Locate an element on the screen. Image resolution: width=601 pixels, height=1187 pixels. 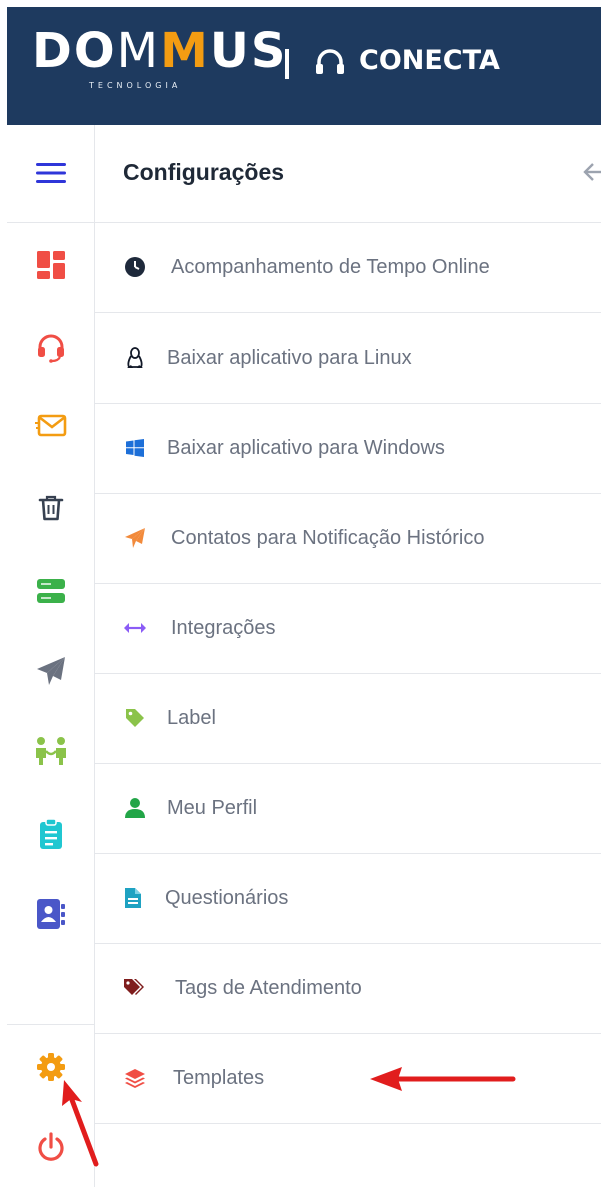
sidebar-item-send is located at coordinates (50, 671).